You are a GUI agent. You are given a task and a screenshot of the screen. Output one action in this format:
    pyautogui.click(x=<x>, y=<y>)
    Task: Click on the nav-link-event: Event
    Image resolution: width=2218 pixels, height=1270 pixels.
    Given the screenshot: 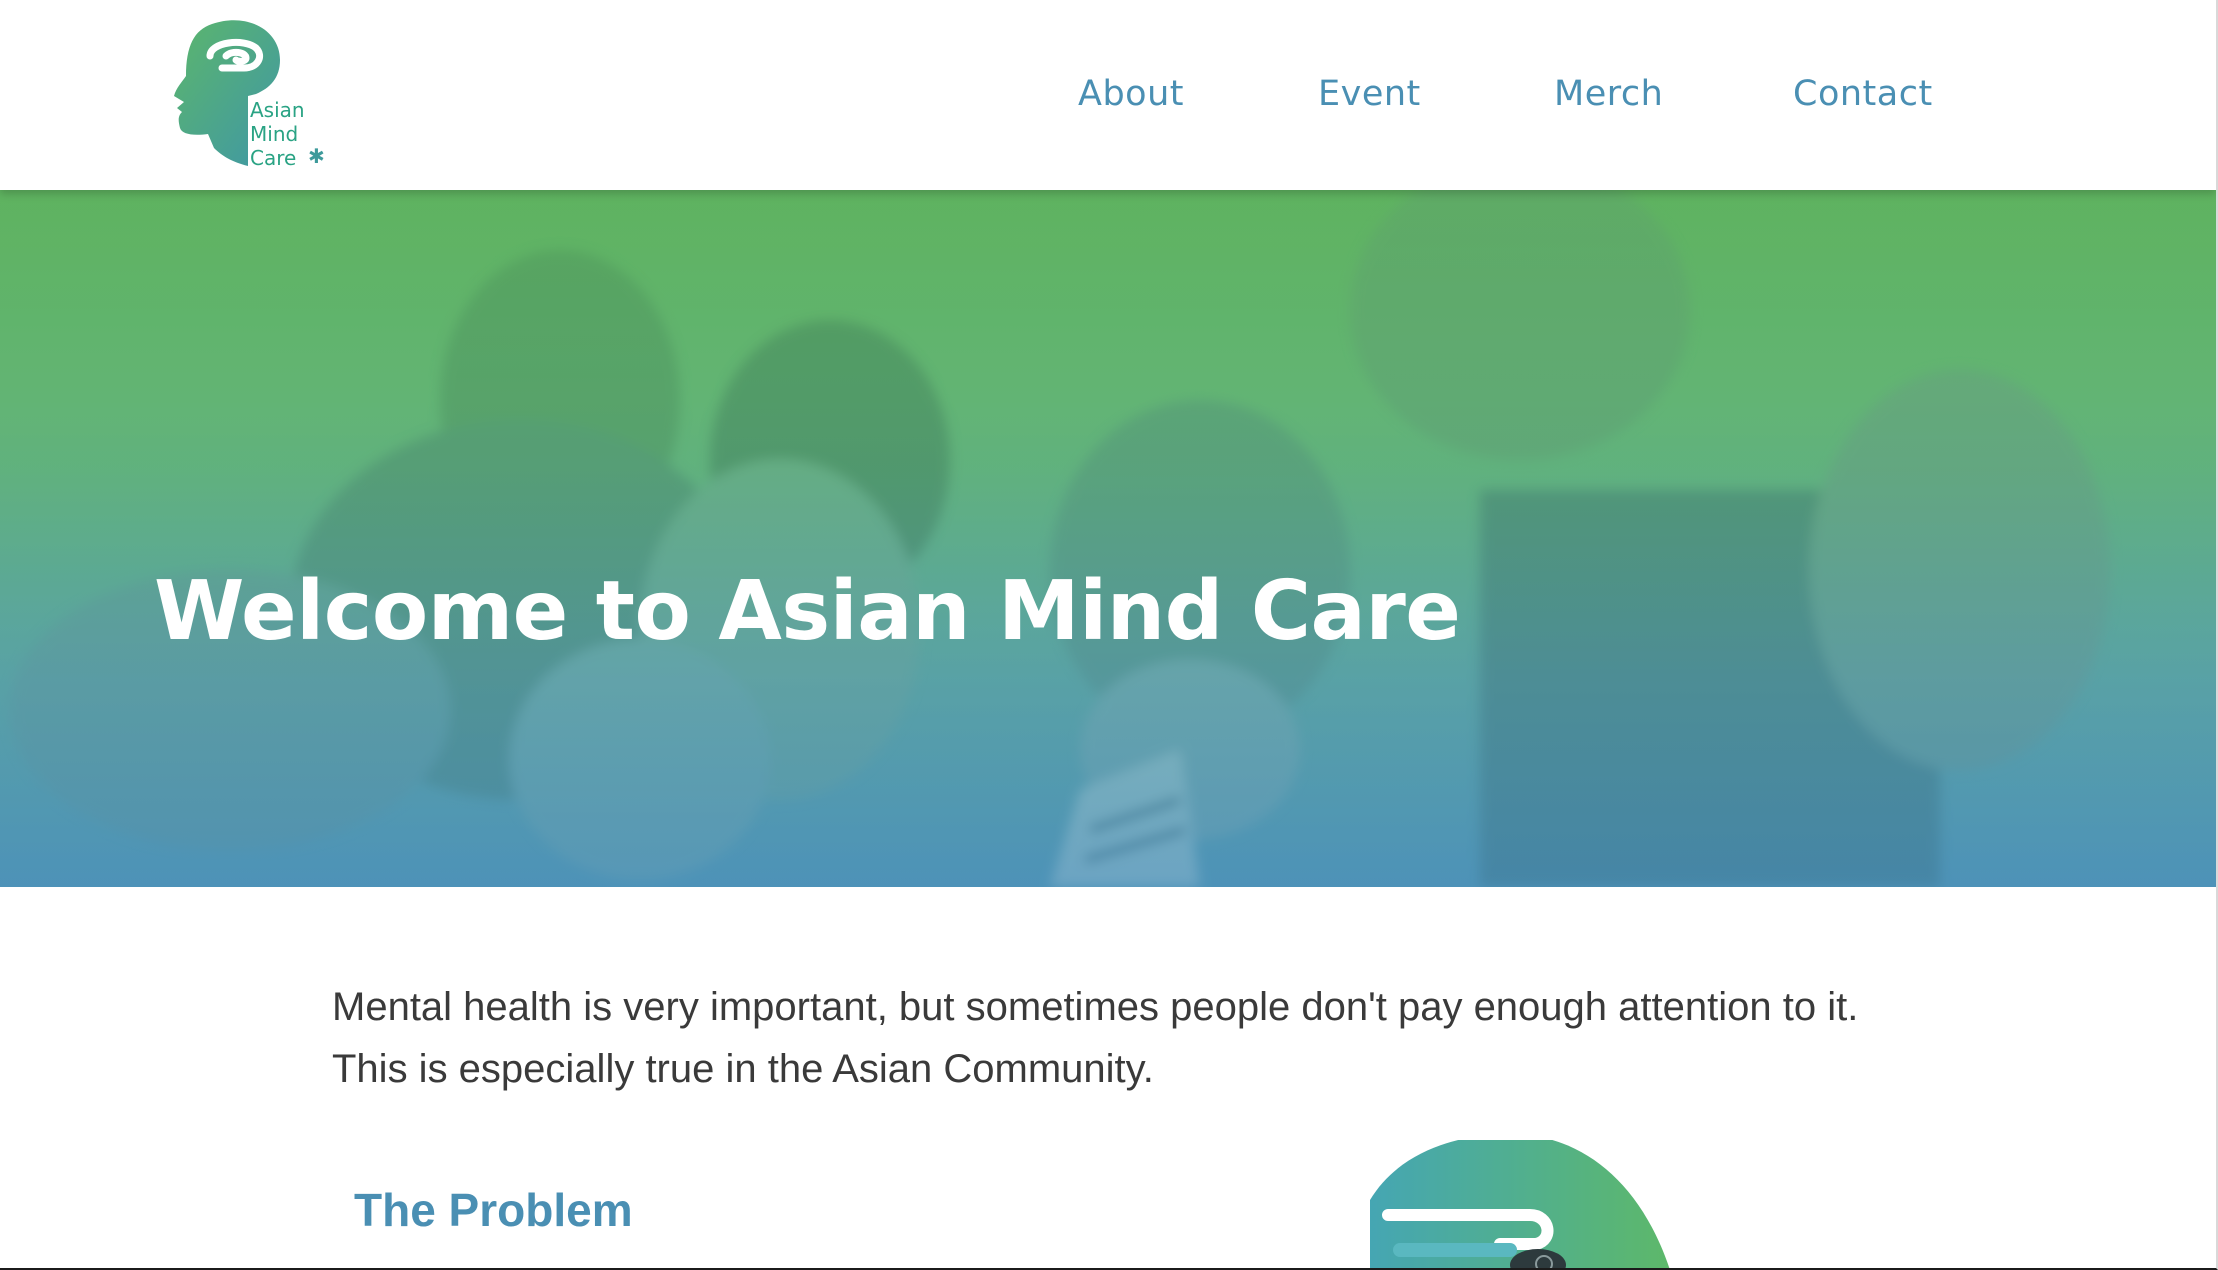 What is the action you would take?
    pyautogui.click(x=1369, y=94)
    